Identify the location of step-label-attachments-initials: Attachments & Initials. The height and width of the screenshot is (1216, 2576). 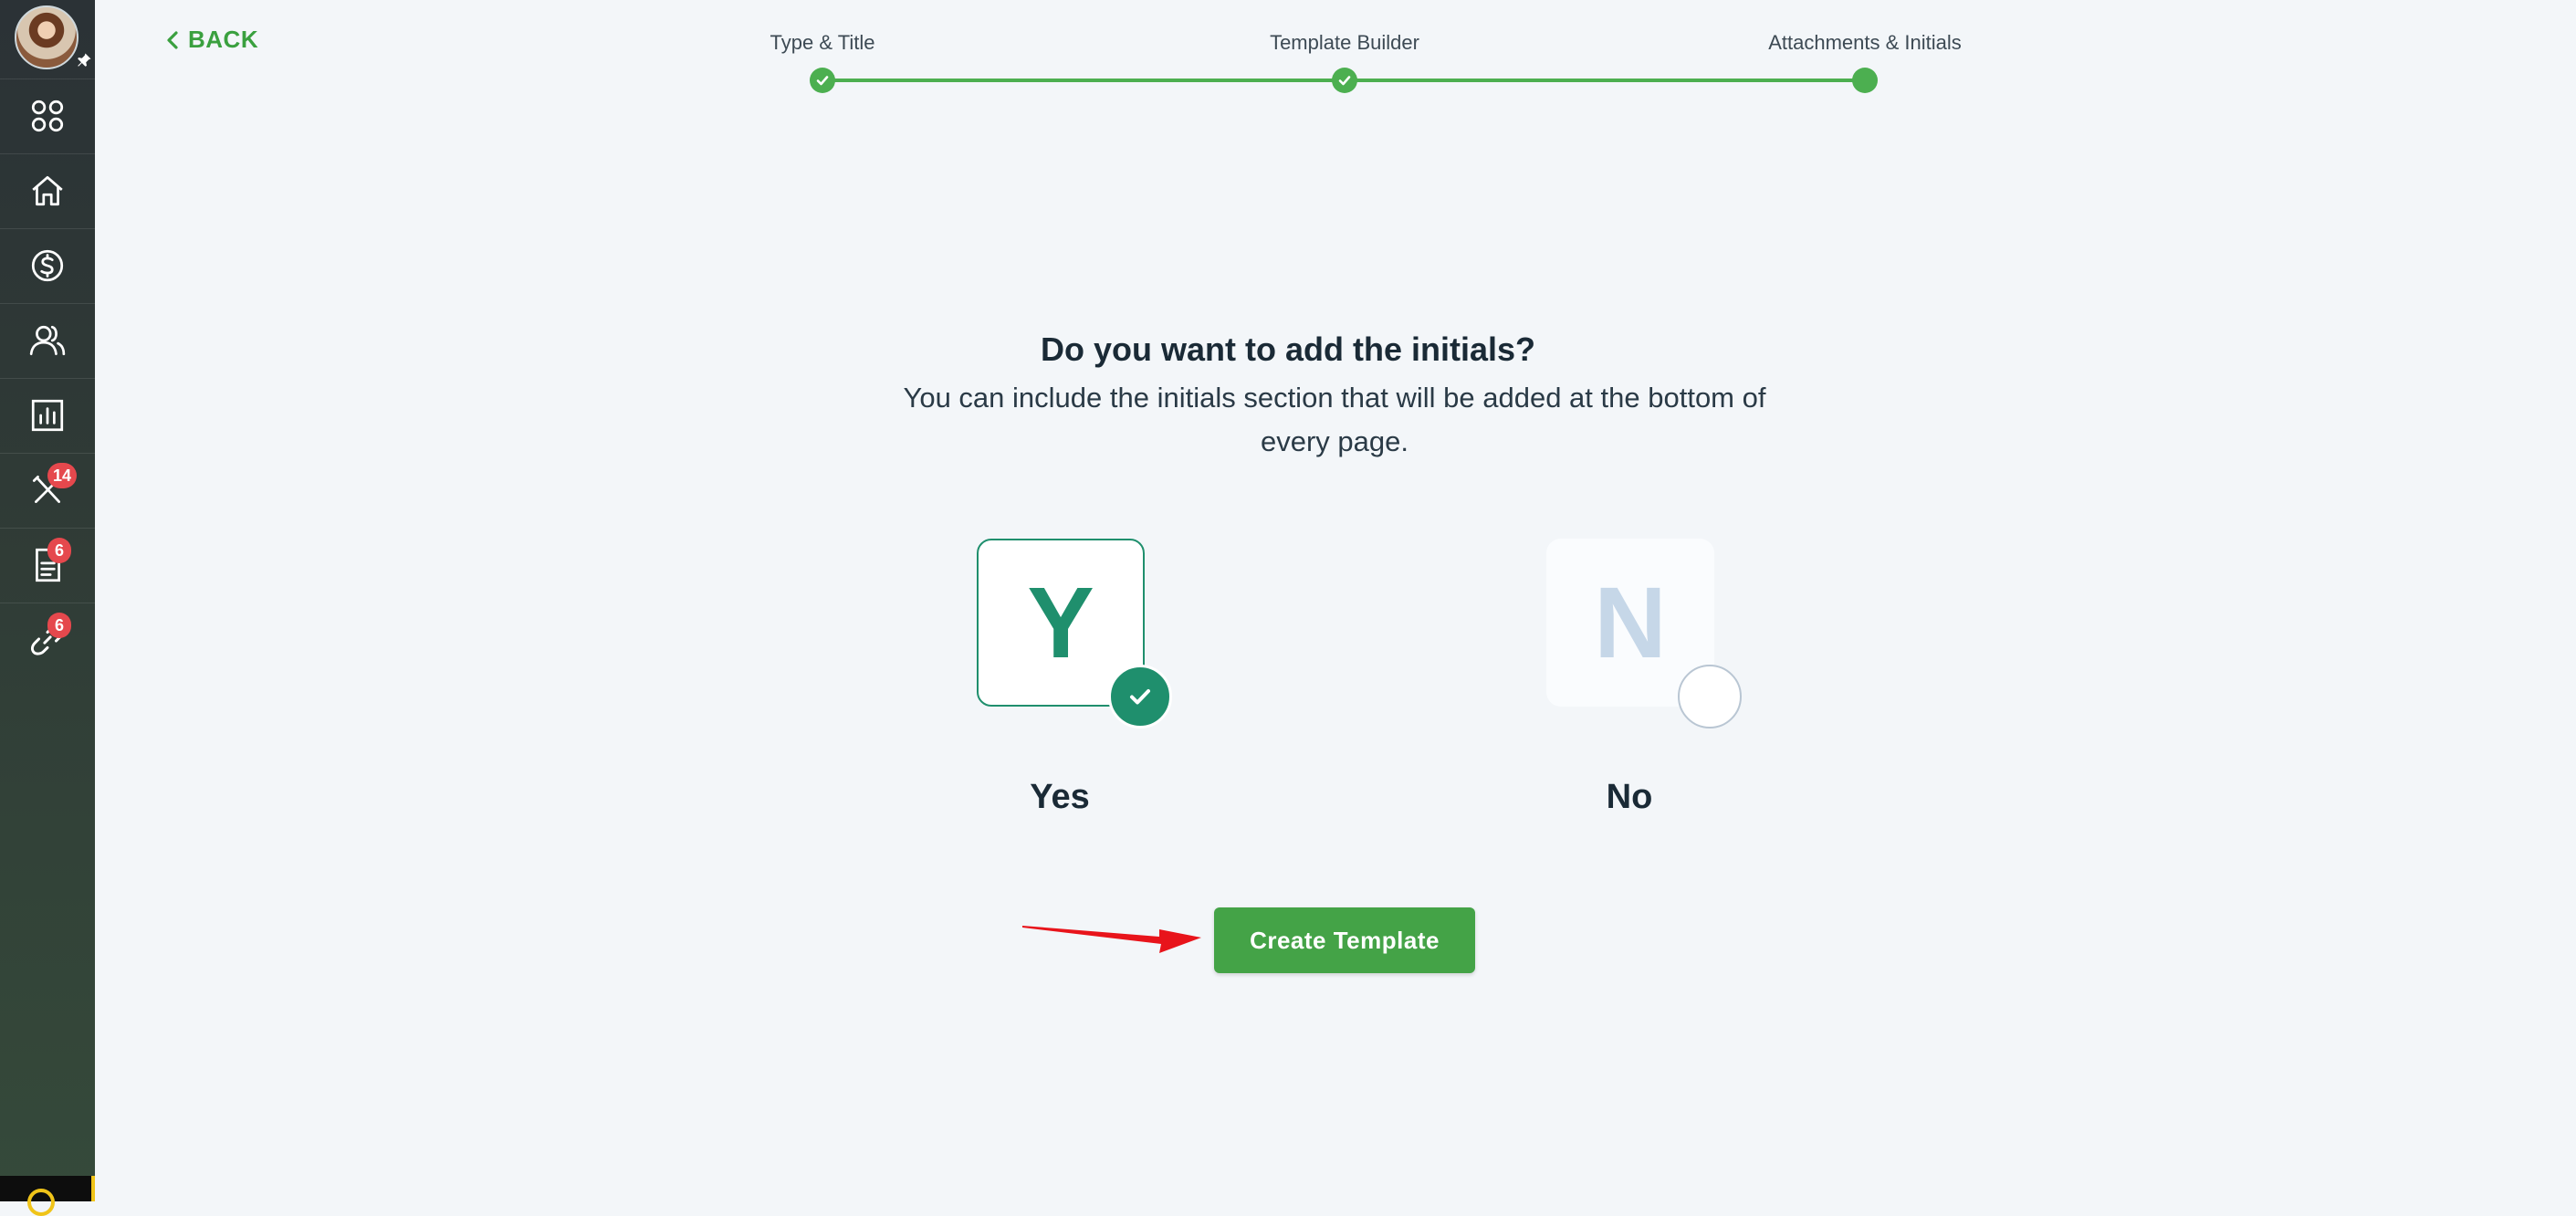
(1865, 42).